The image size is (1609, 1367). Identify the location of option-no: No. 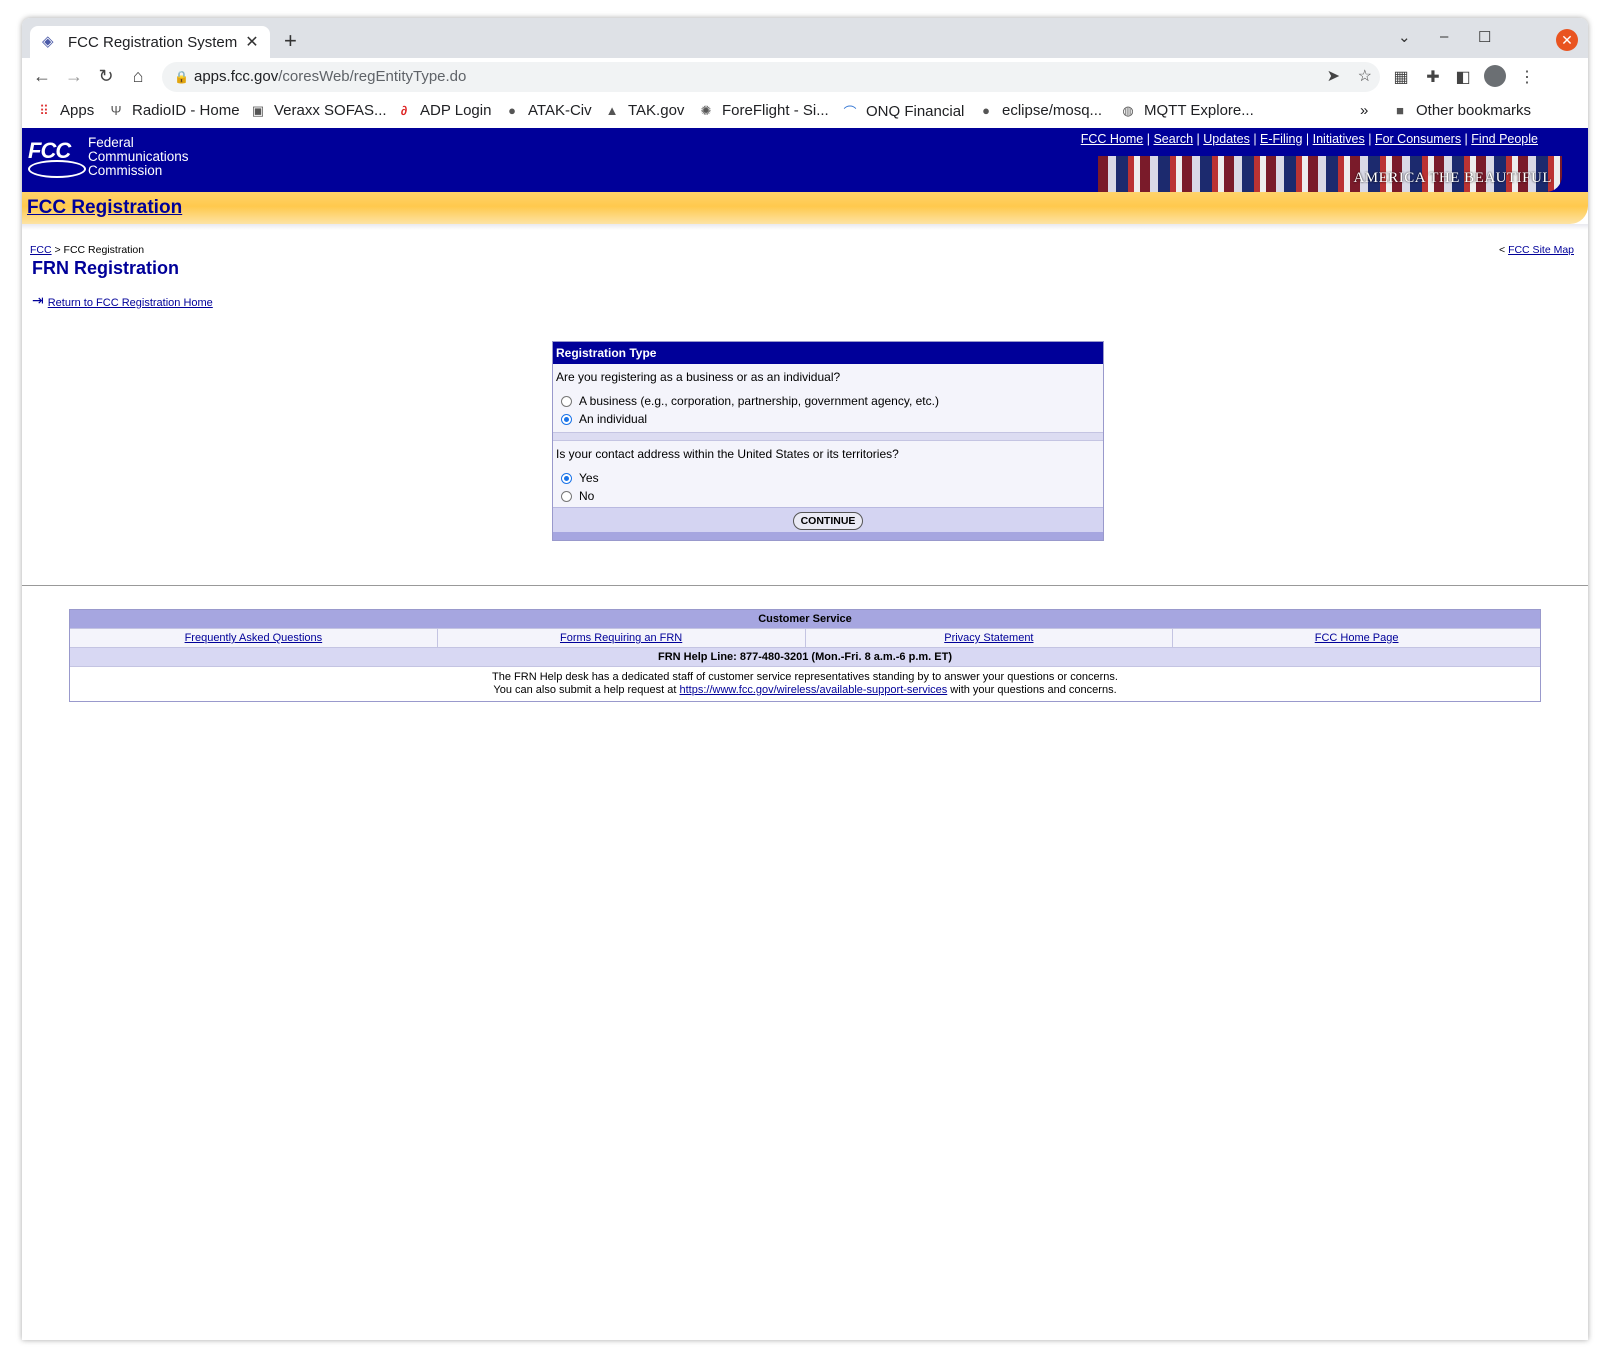
(828, 498).